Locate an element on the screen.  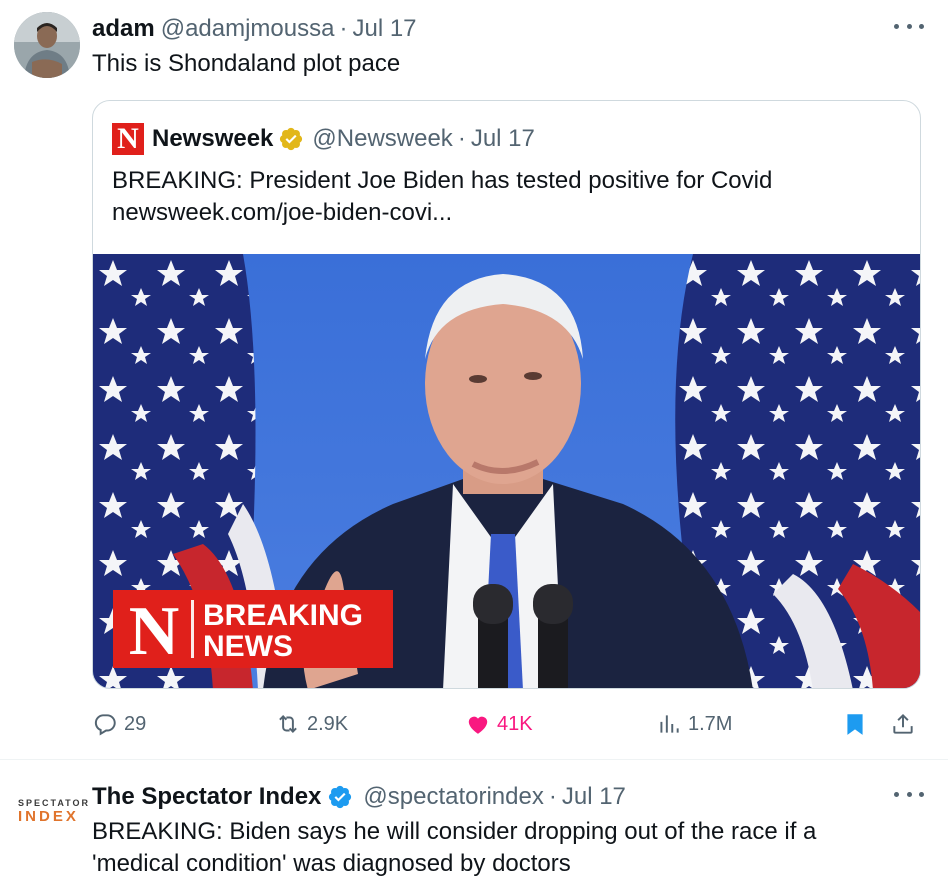
quoted-author-name: Newsweek is located at coordinates (212, 139).